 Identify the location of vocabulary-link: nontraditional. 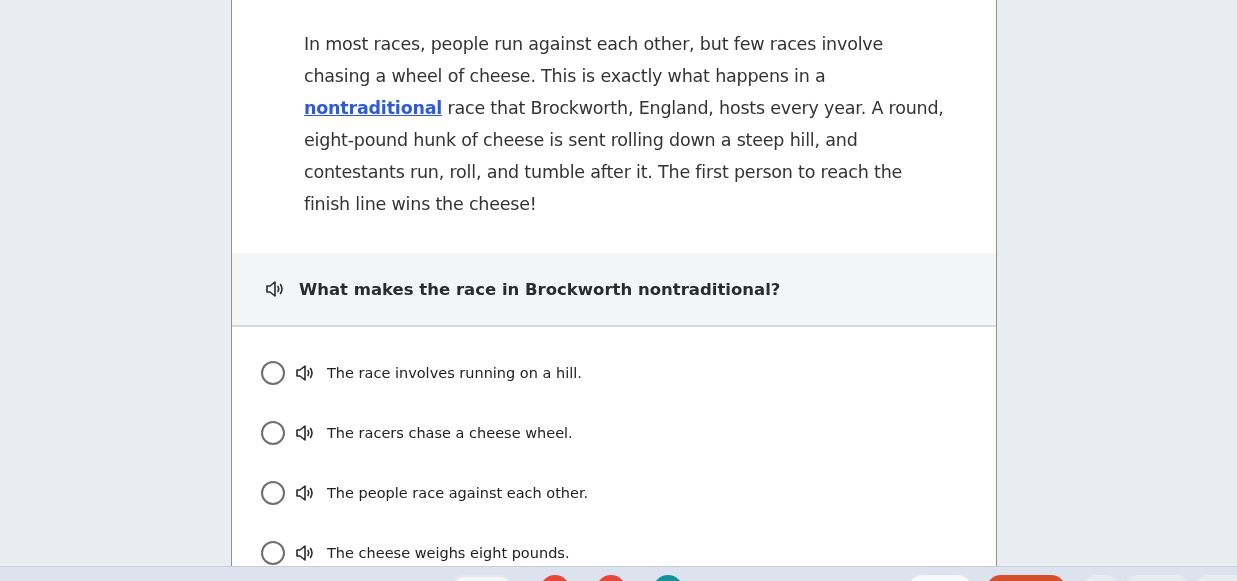
(373, 108).